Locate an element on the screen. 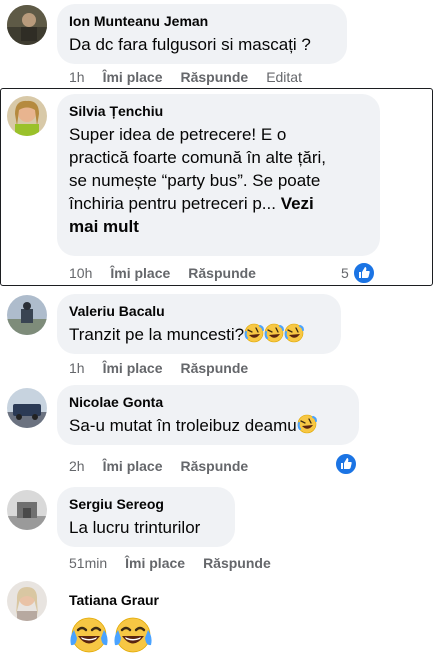  reaction-count: 5 is located at coordinates (345, 273).